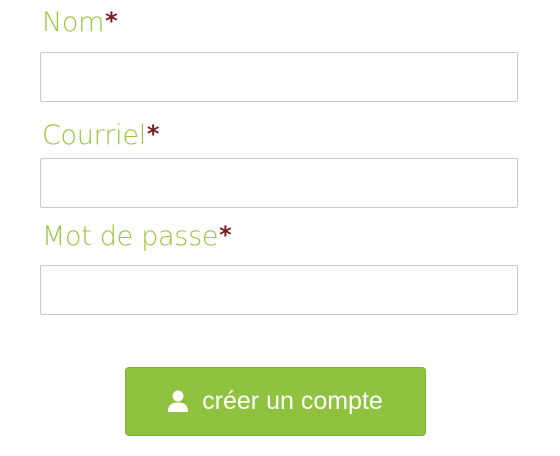  Describe the element at coordinates (94, 135) in the screenshot. I see `email-label-text: Courriel` at that location.